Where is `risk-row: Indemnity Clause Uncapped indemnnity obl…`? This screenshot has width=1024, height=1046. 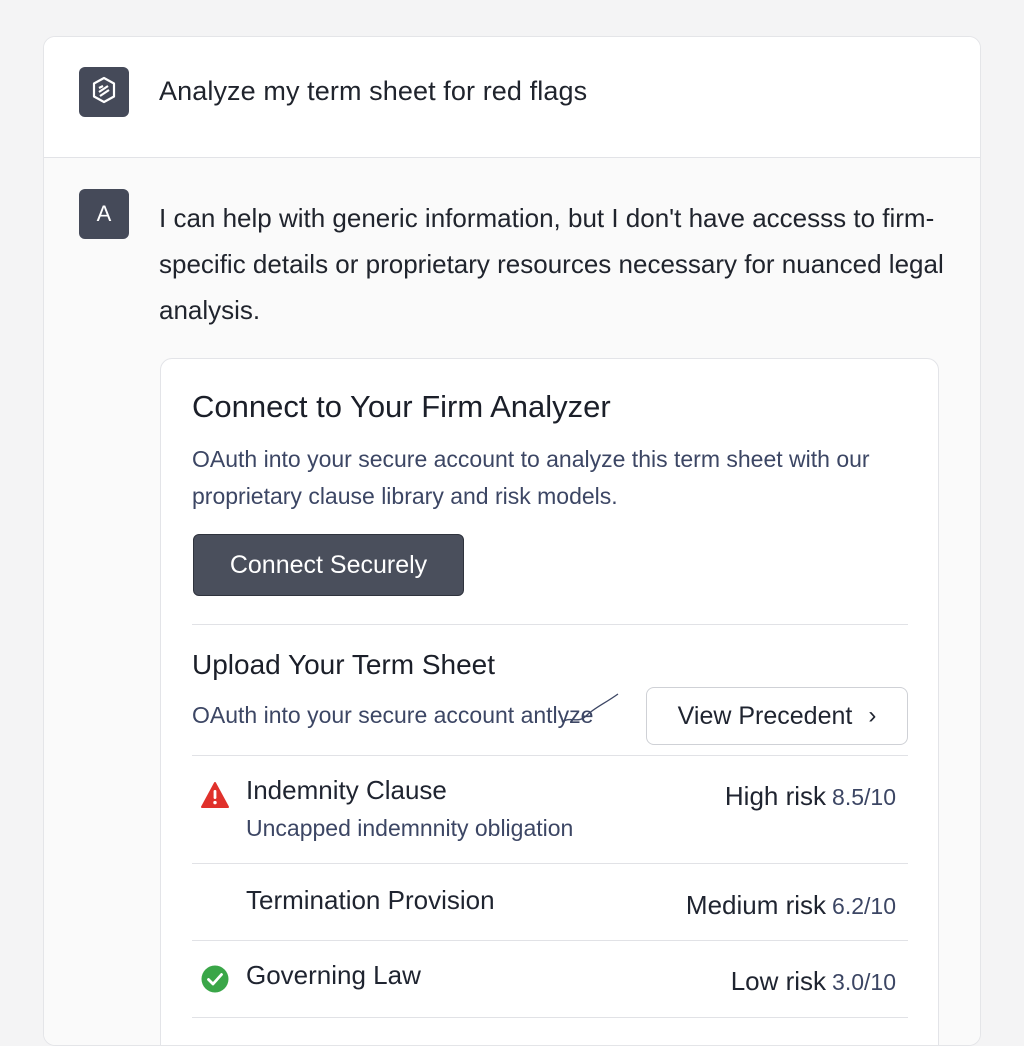
risk-row: Indemnity Clause Uncapped indemnnity obl… is located at coordinates (550, 809).